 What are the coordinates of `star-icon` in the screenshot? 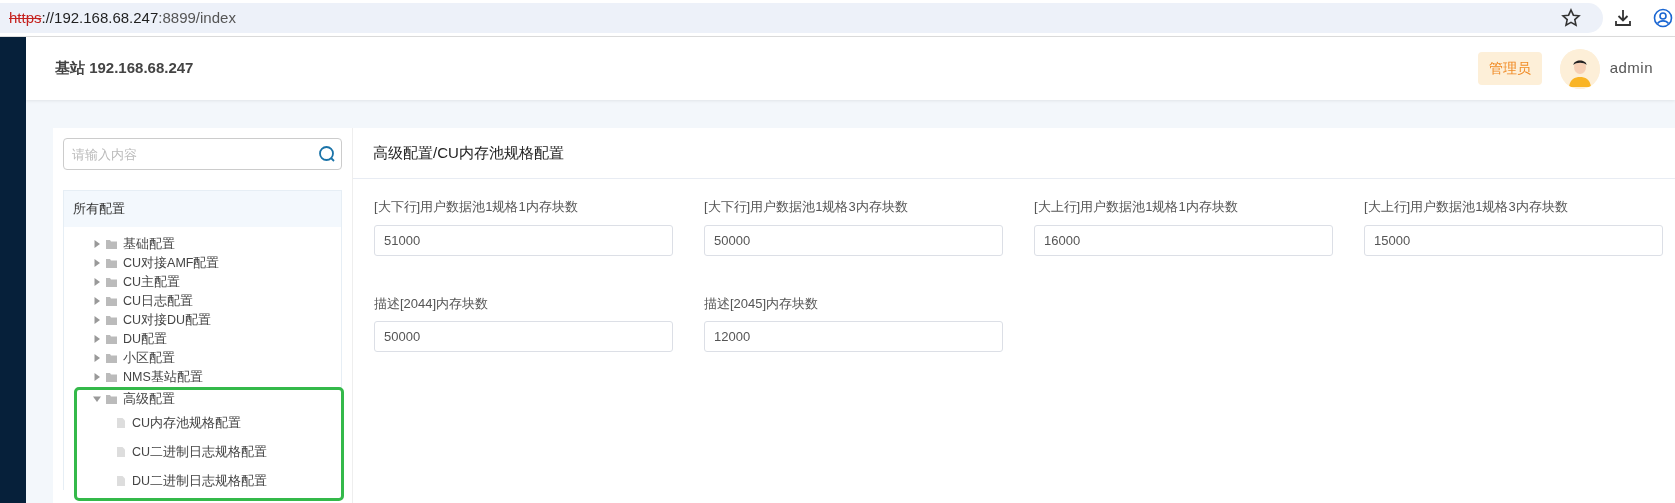 It's located at (1571, 18).